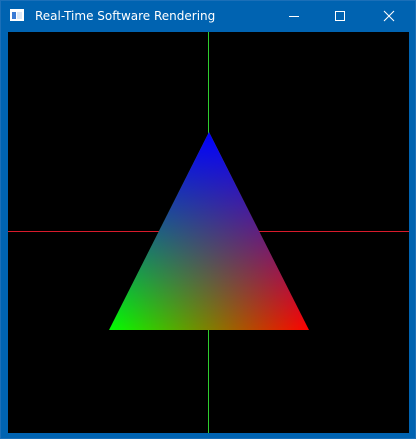  I want to click on close-button, so click(389, 16).